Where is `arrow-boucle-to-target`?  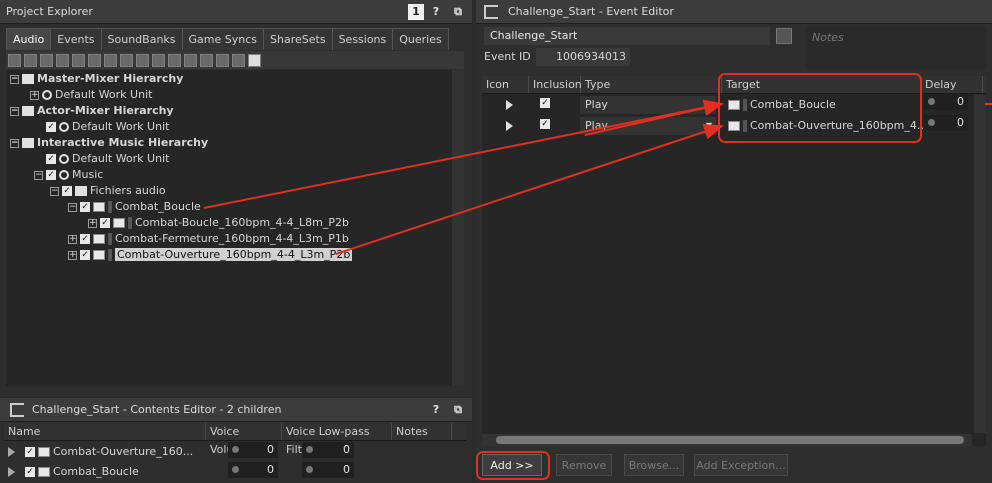 arrow-boucle-to-target is located at coordinates (463, 154).